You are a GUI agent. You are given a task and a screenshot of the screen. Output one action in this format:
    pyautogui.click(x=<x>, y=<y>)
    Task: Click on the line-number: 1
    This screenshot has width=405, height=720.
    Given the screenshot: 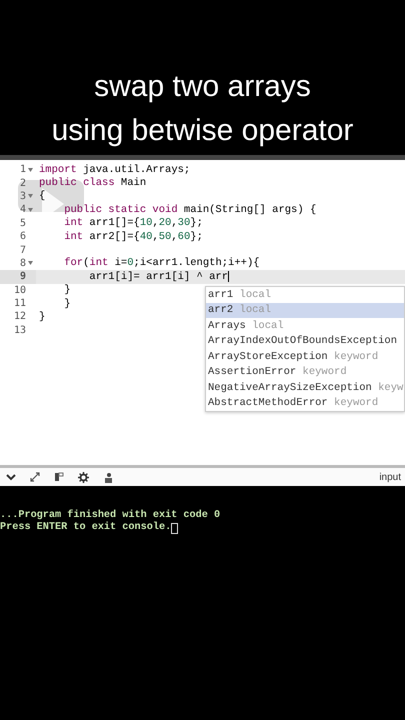 What is the action you would take?
    pyautogui.click(x=23, y=170)
    